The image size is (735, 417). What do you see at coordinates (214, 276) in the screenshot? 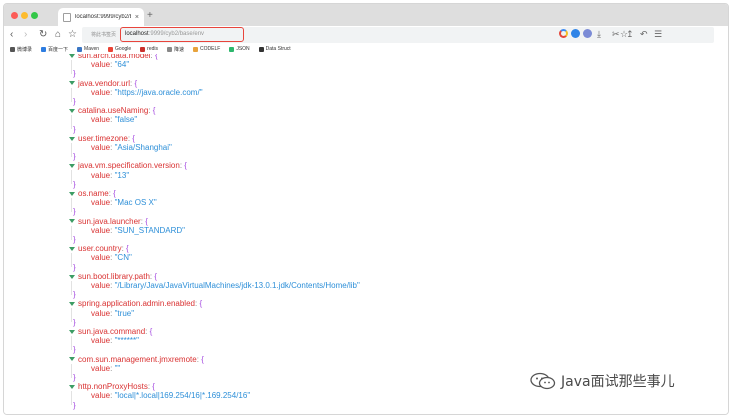
I see `entry-header: sun.boot.library.path: {` at bounding box center [214, 276].